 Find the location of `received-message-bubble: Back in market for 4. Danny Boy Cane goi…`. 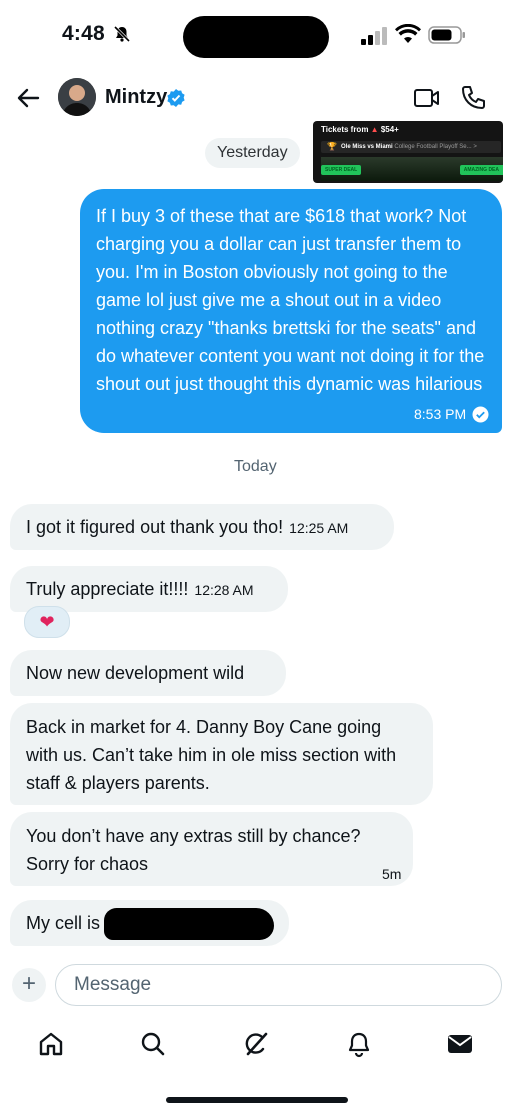

received-message-bubble: Back in market for 4. Danny Boy Cane goi… is located at coordinates (221, 754).